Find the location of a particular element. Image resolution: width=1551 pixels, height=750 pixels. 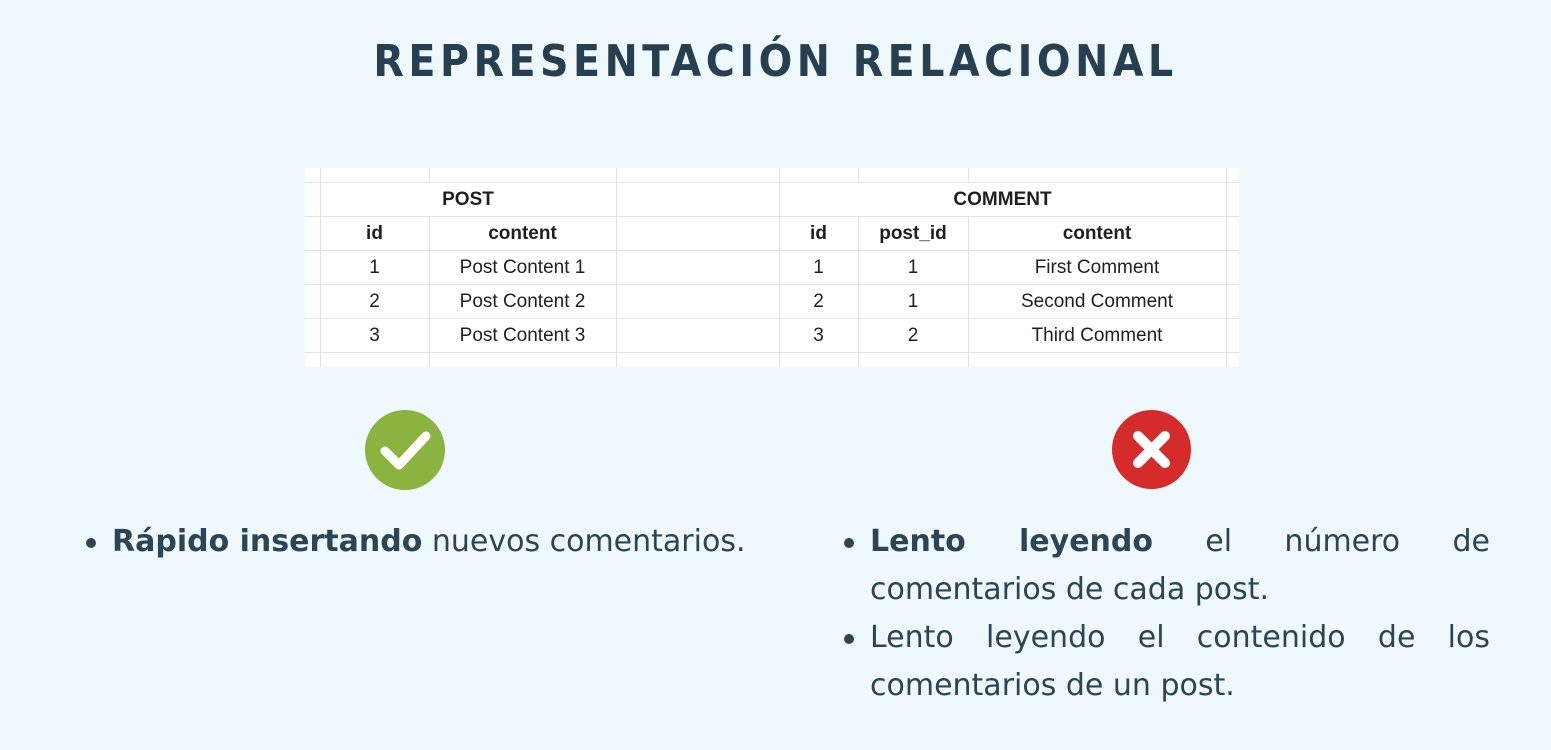

check-circle-icon is located at coordinates (405, 450).